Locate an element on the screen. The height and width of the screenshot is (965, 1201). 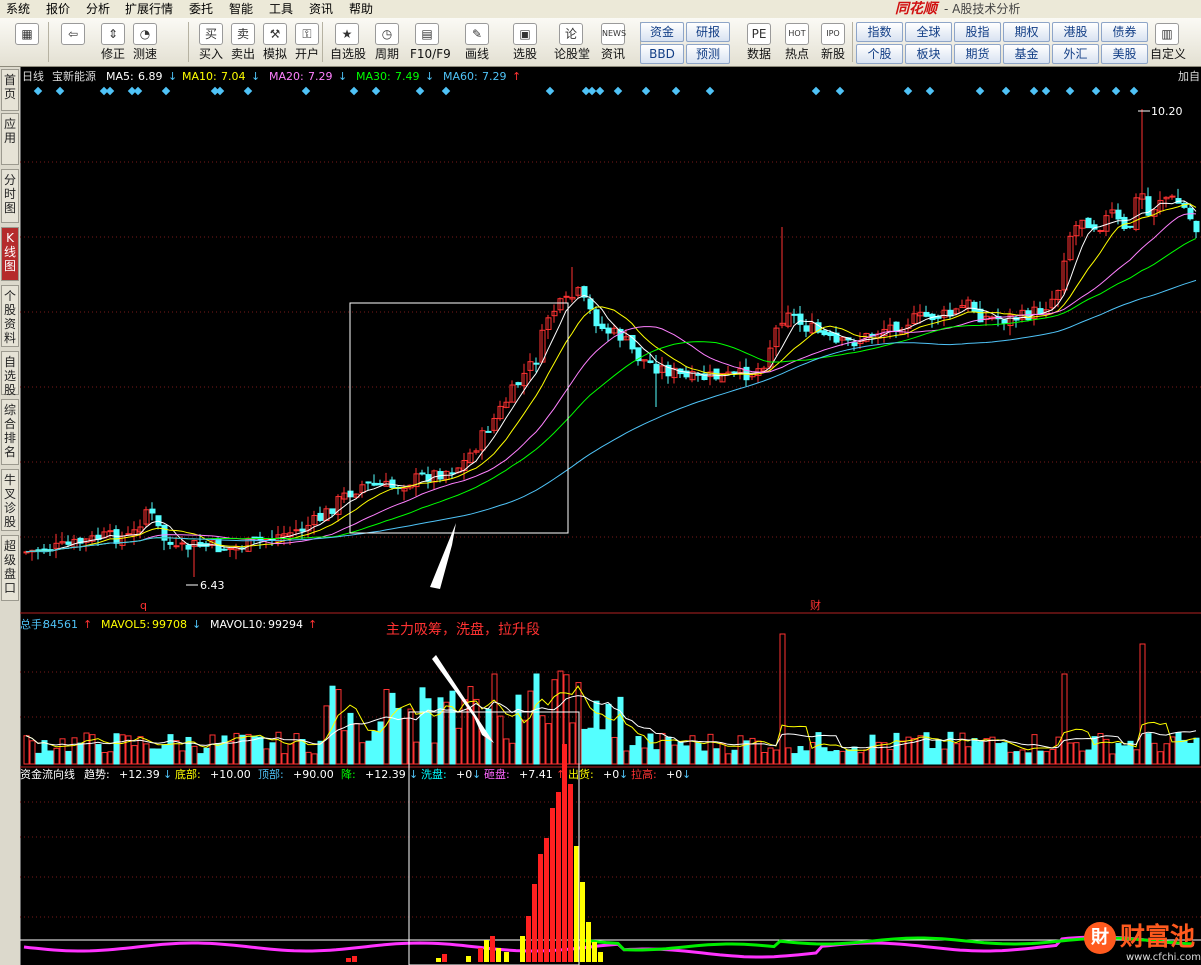
toolbar-btn-5: 卖卖出 is located at coordinates (243, 42).